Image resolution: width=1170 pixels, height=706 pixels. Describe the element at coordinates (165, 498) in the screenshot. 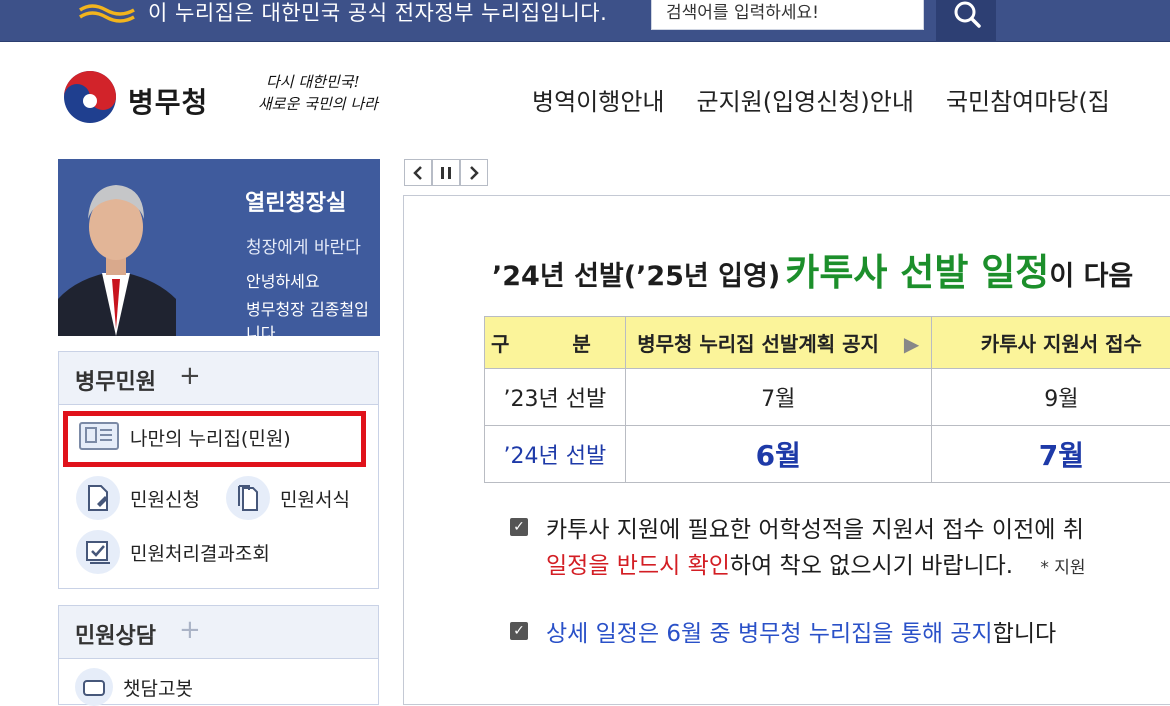

I see `menu-label: 민원신청` at that location.